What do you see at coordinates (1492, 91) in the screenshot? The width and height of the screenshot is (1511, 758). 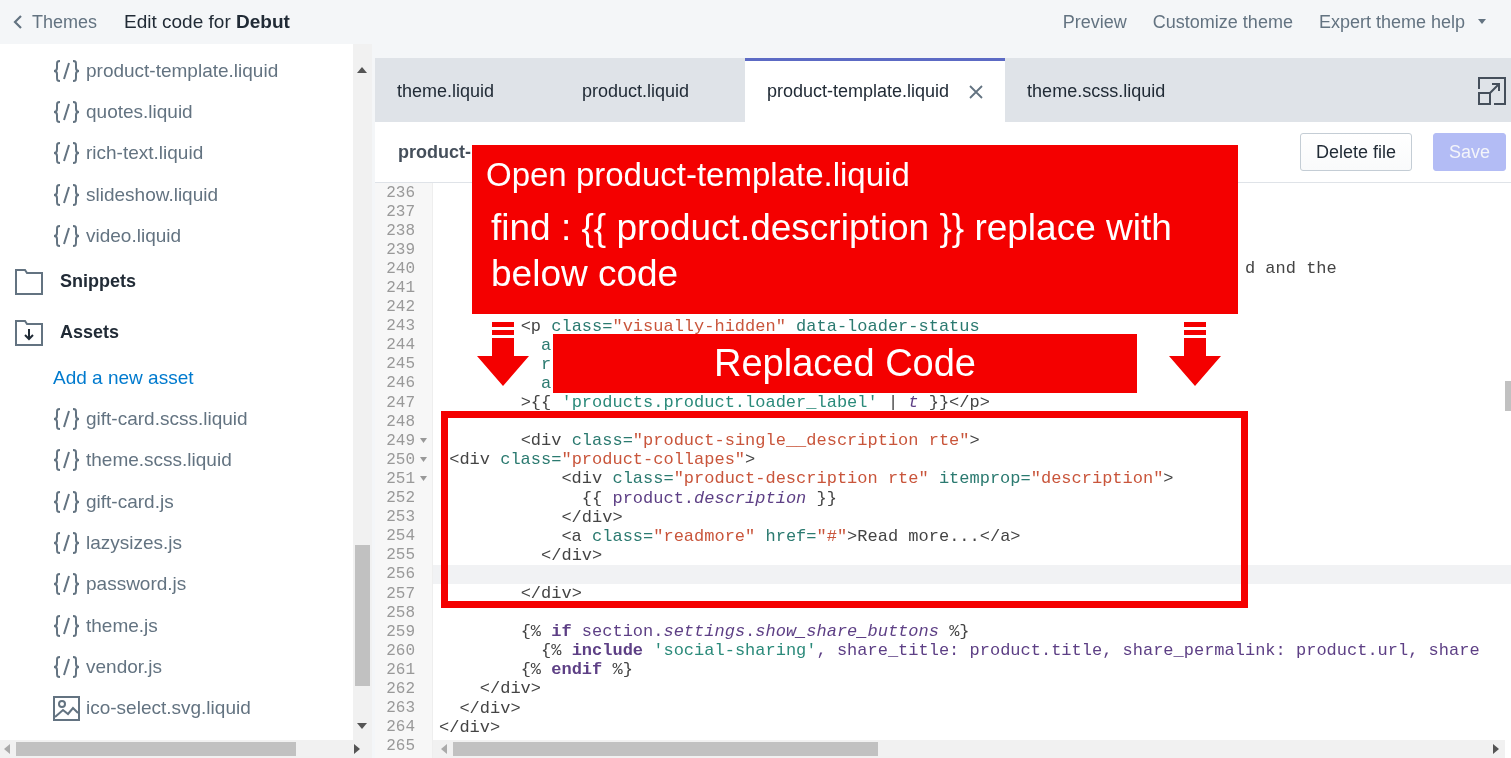 I see `expand-icon` at bounding box center [1492, 91].